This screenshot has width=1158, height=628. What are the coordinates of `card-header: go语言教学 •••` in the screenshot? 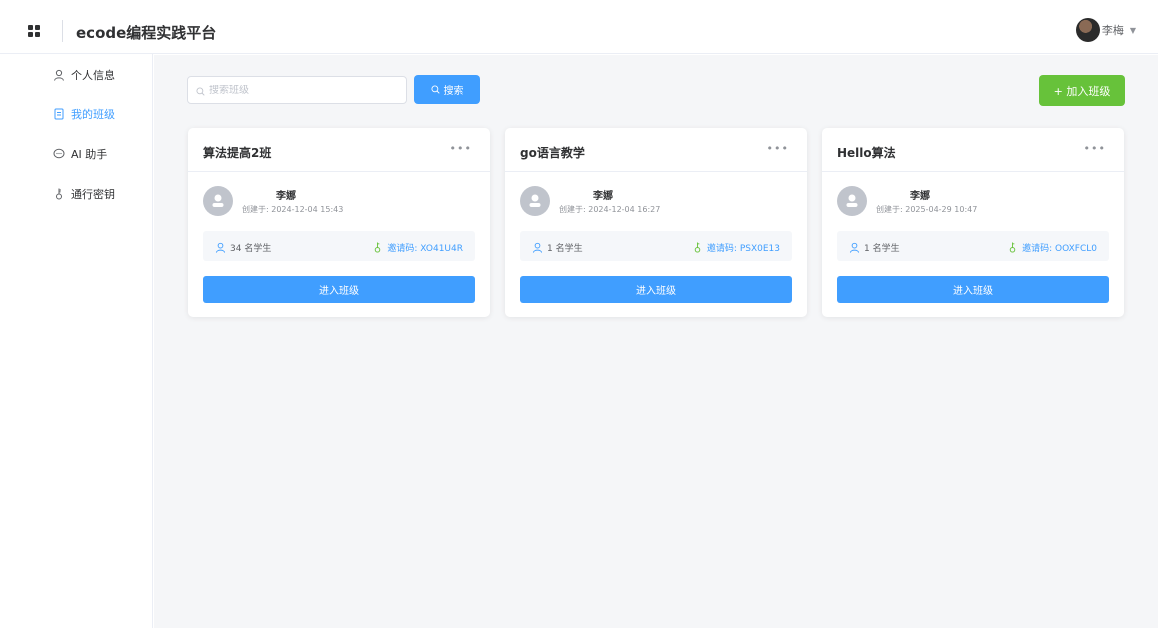 It's located at (656, 150).